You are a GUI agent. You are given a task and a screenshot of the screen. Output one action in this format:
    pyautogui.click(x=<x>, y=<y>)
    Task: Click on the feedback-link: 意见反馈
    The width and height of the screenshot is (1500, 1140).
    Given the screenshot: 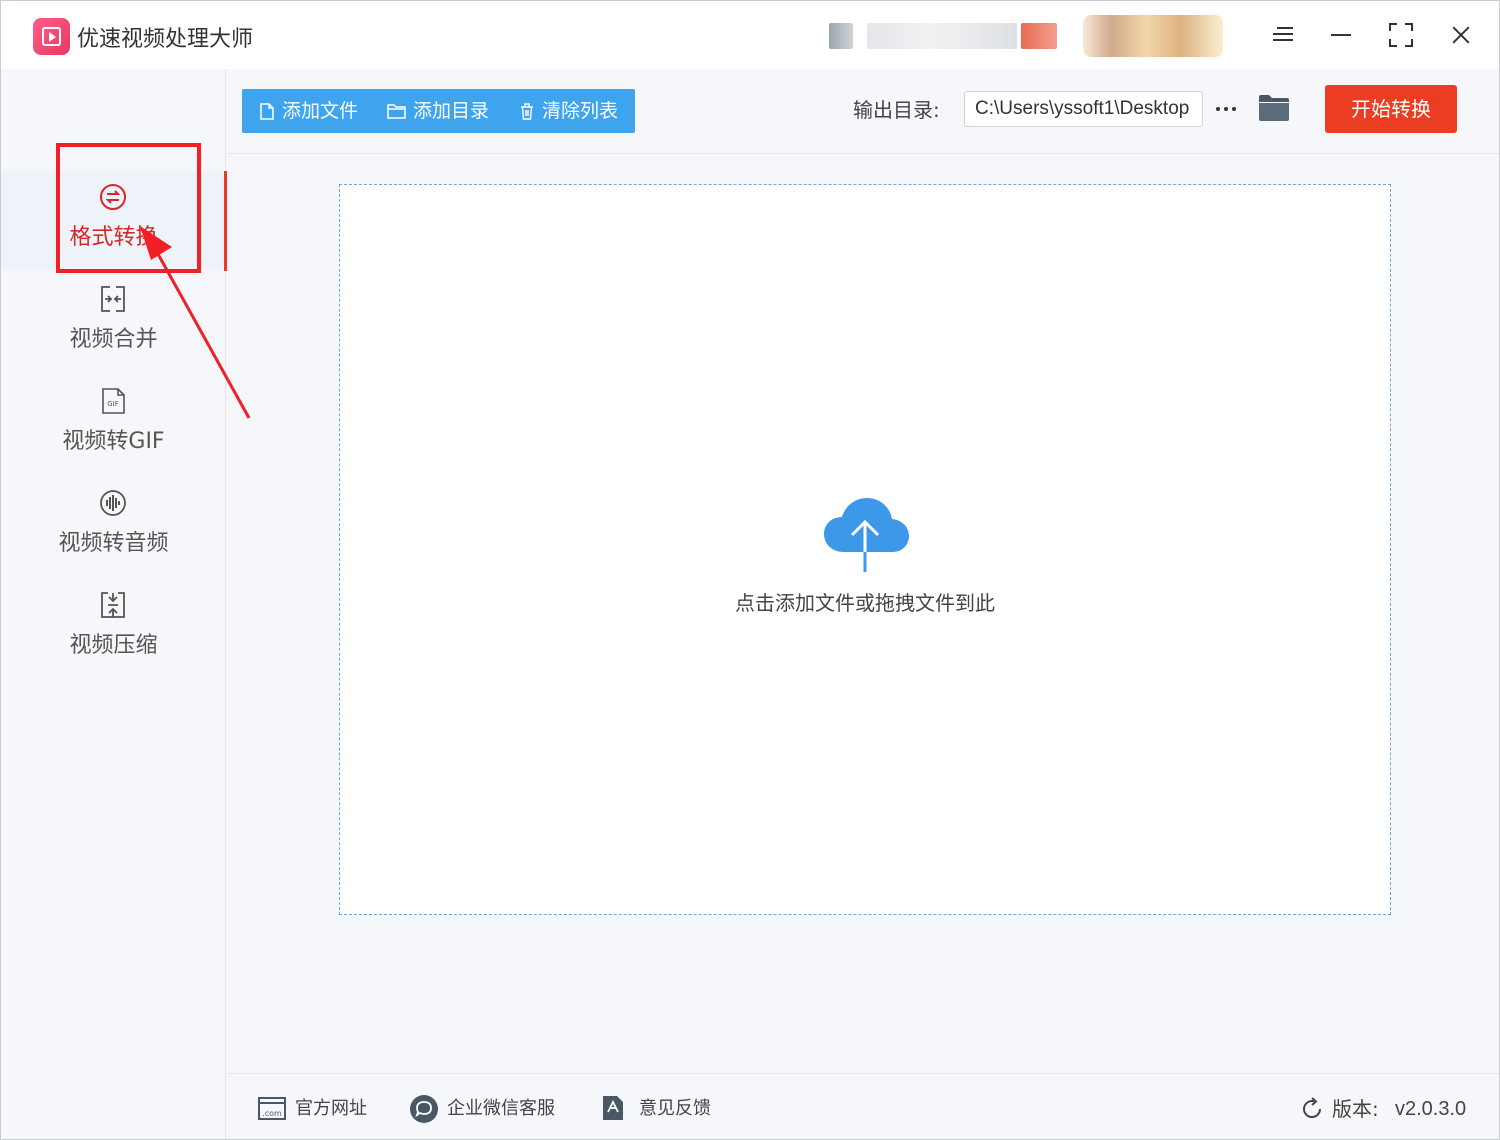 What is the action you would take?
    pyautogui.click(x=671, y=1109)
    